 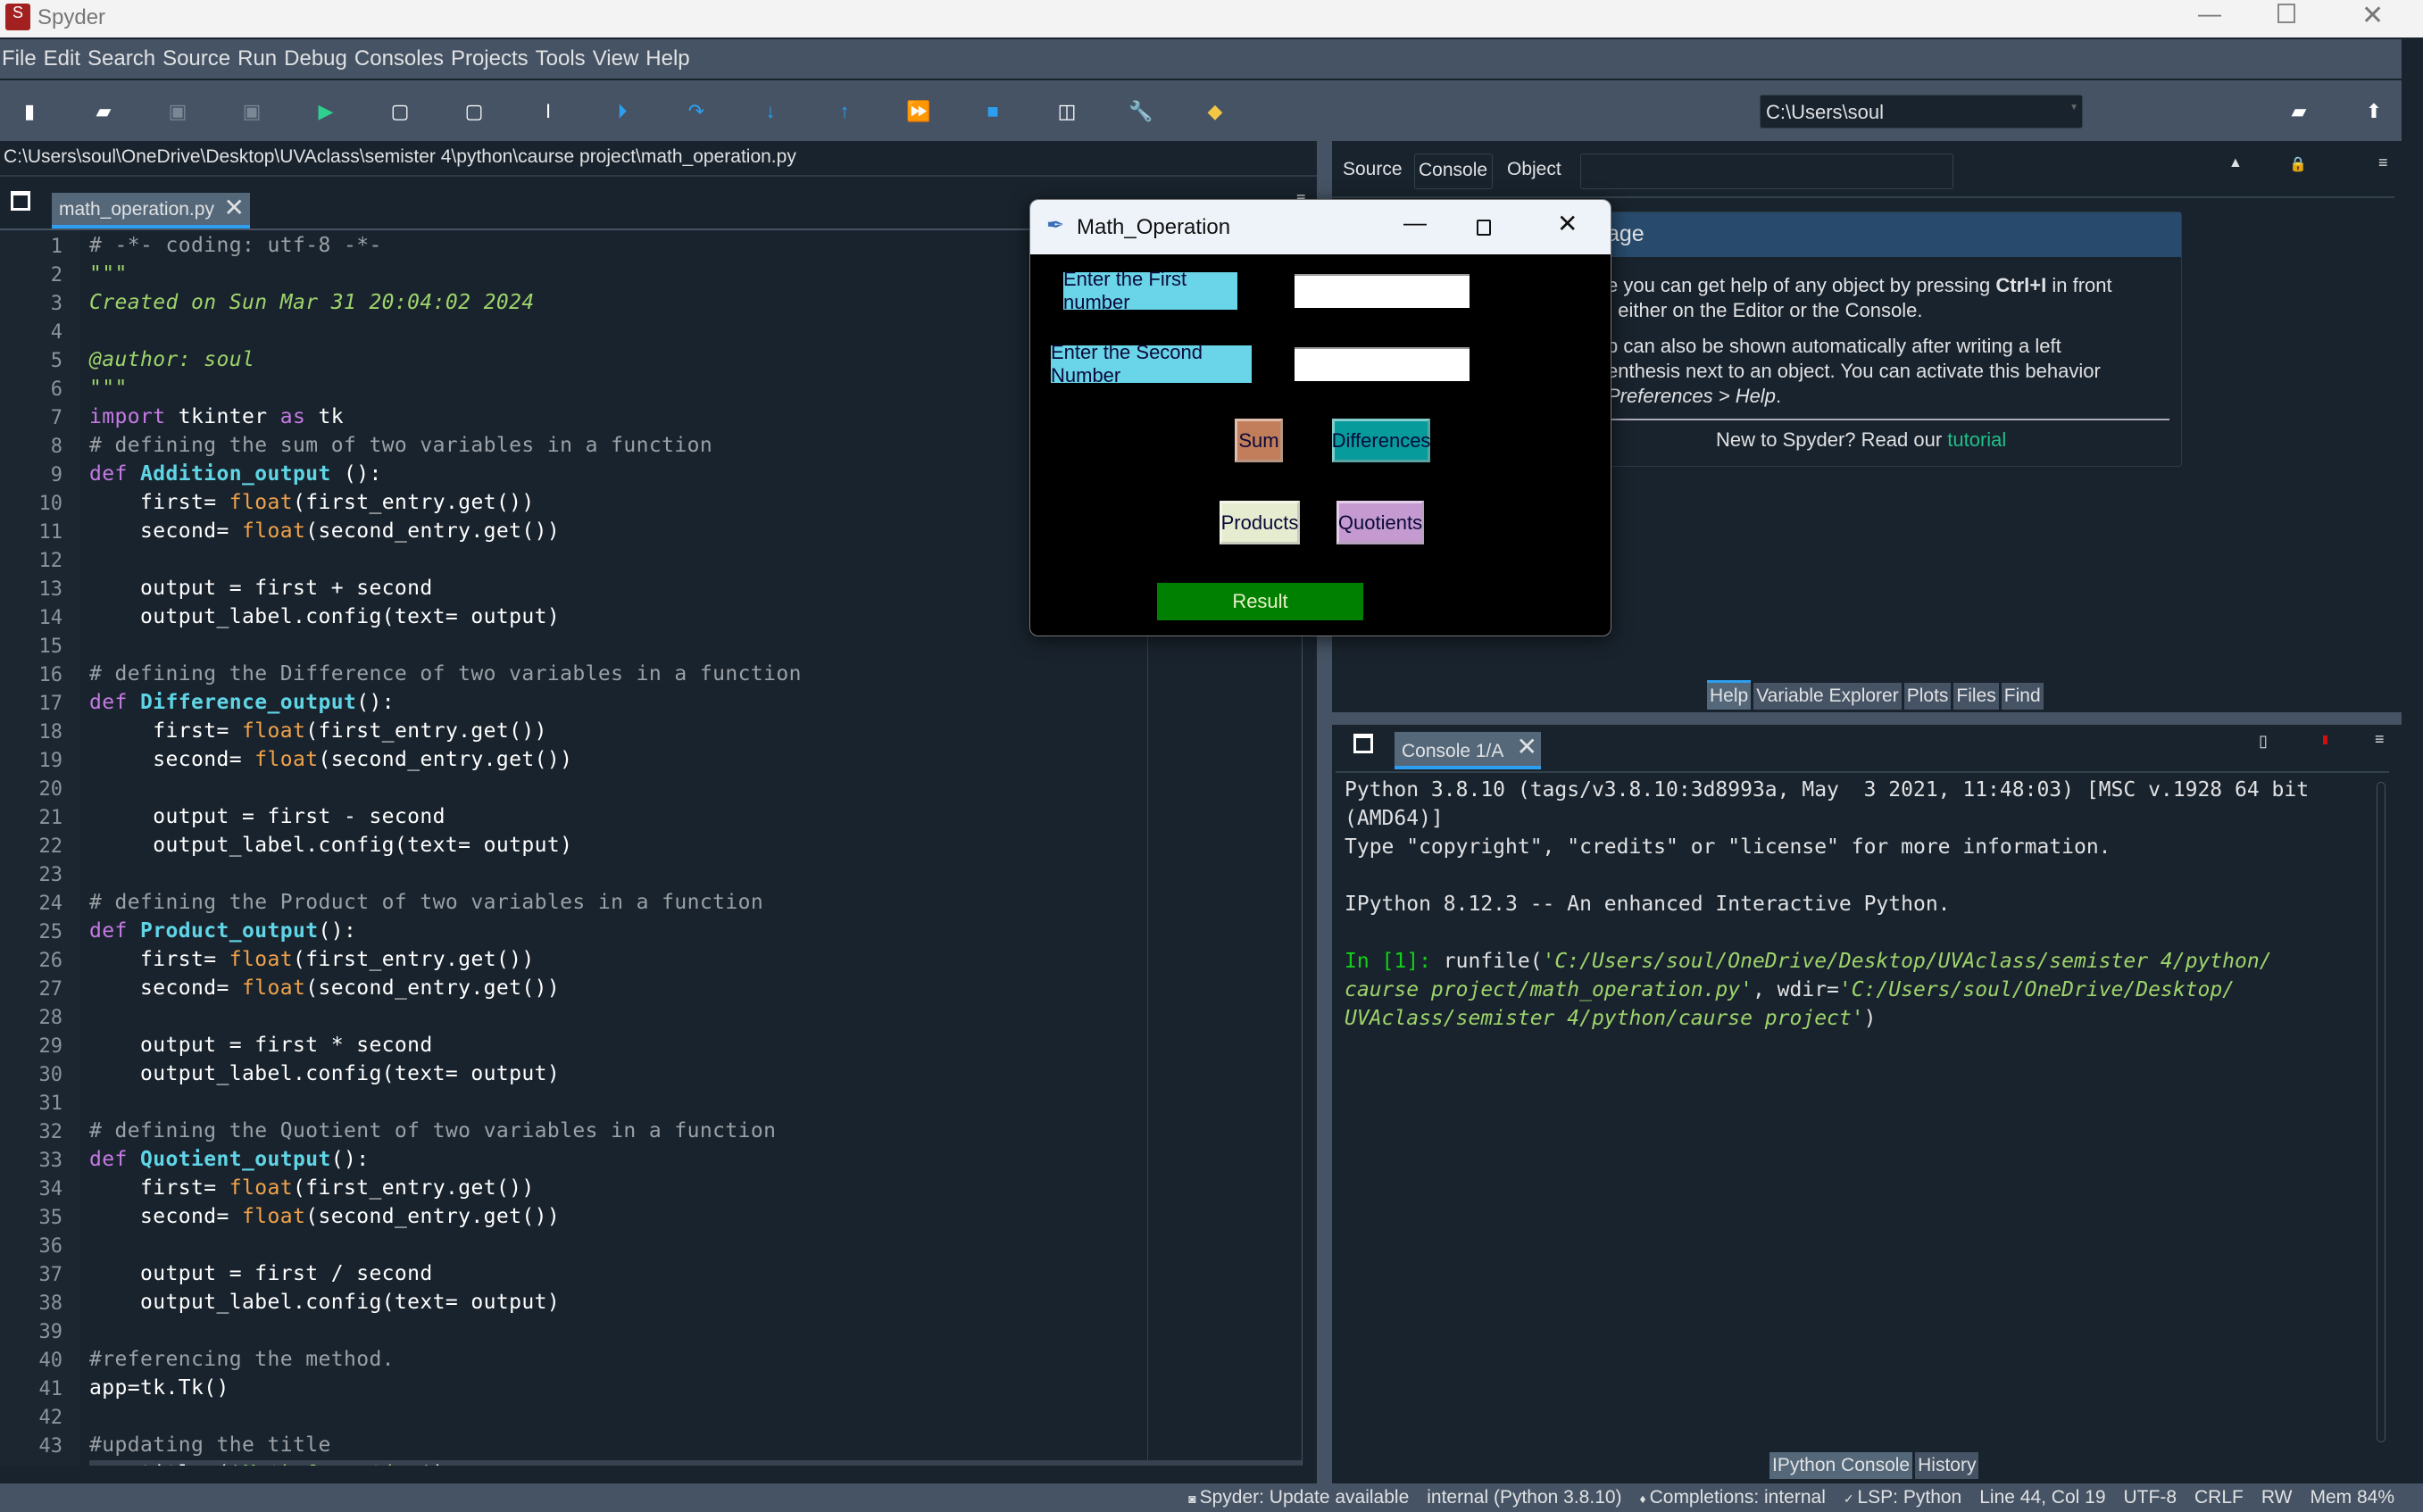 What do you see at coordinates (2235, 163) in the screenshot?
I see `home-icon: ▲` at bounding box center [2235, 163].